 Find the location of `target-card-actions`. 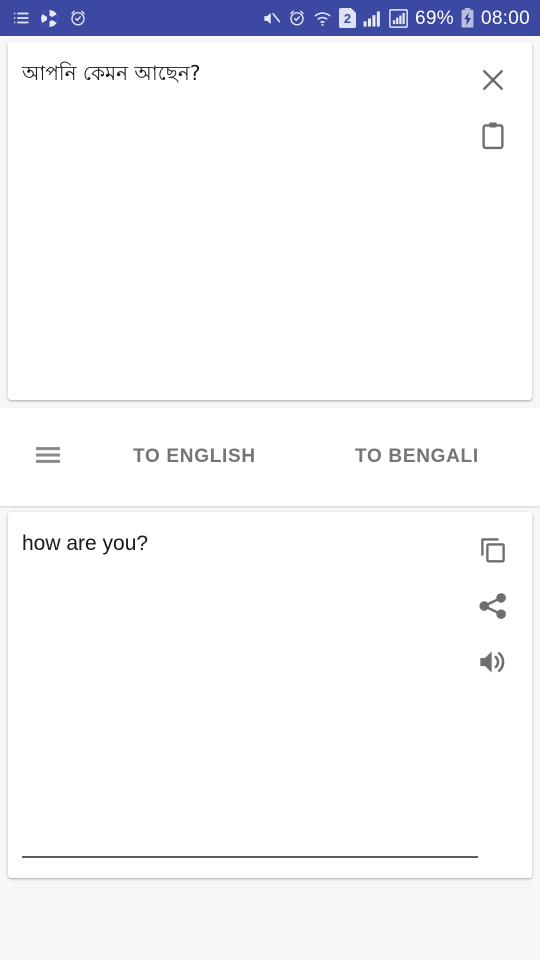

target-card-actions is located at coordinates (493, 608).